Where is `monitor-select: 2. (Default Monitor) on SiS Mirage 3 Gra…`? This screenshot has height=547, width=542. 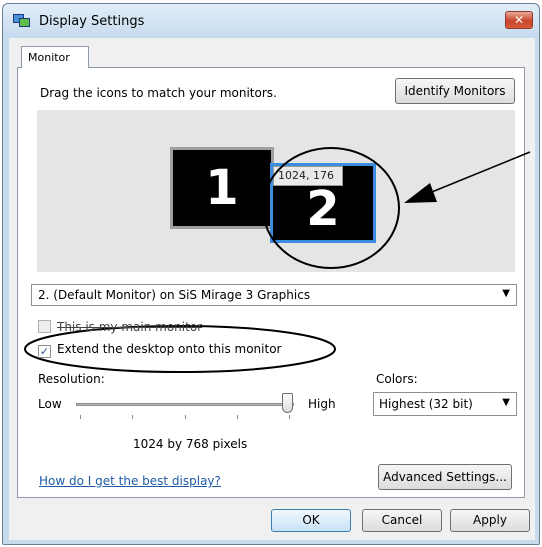
monitor-select: 2. (Default Monitor) on SiS Mirage 3 Gra… is located at coordinates (274, 295).